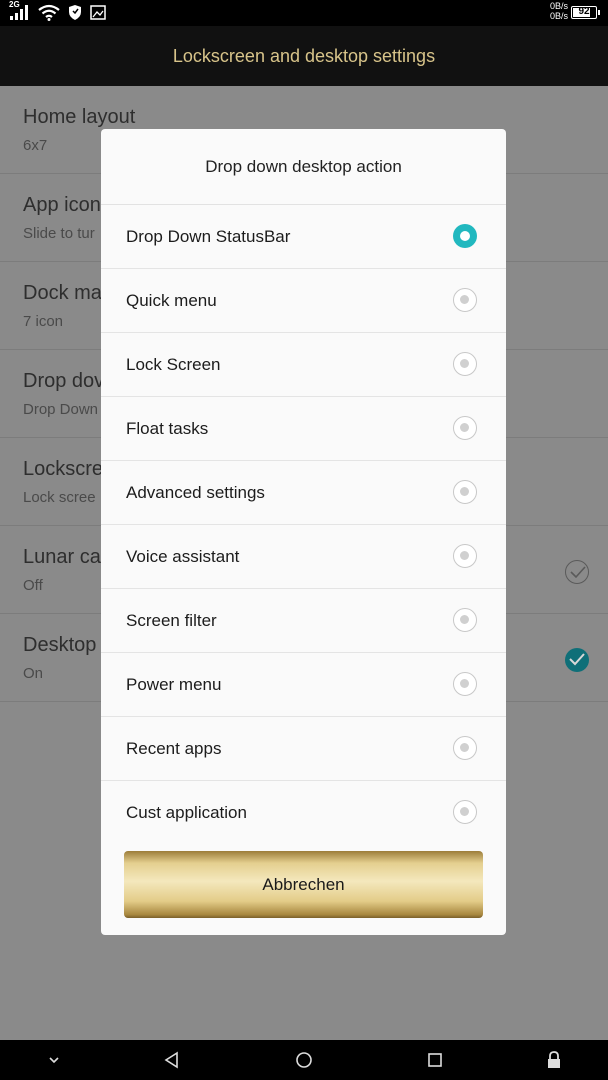 The height and width of the screenshot is (1080, 608). What do you see at coordinates (303, 301) in the screenshot?
I see `option-quick-menu: Quick menu` at bounding box center [303, 301].